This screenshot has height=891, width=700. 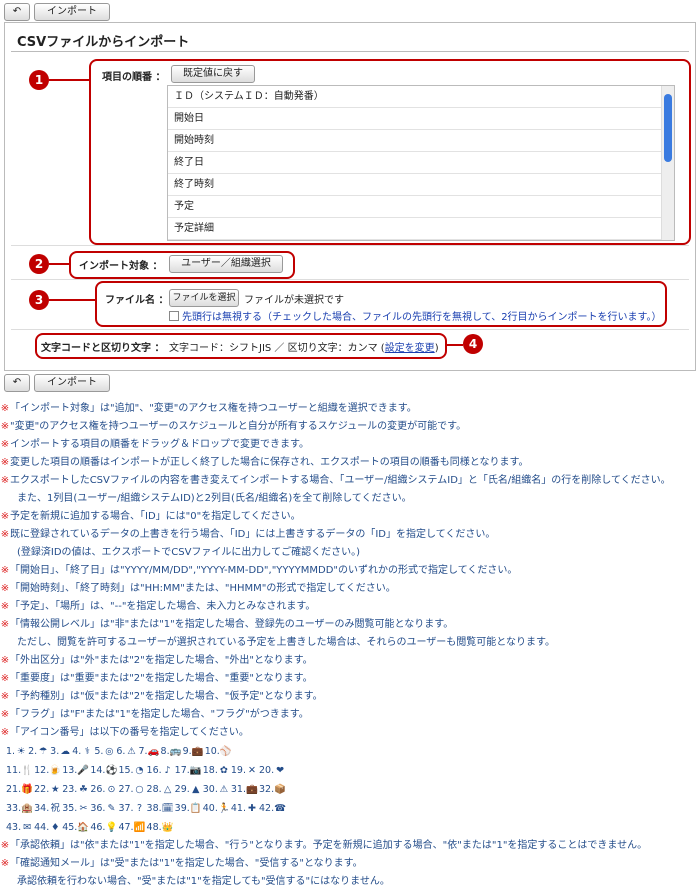 What do you see at coordinates (188, 770) in the screenshot?
I see `icon-number-item: 17.📷` at bounding box center [188, 770].